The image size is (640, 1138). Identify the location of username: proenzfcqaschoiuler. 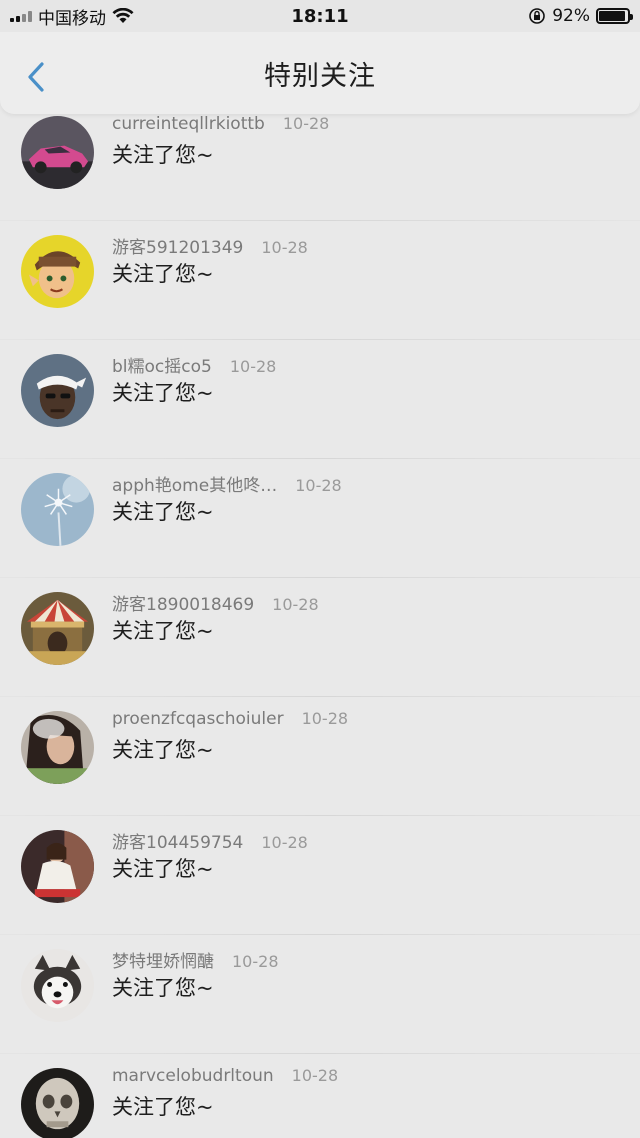
(198, 719).